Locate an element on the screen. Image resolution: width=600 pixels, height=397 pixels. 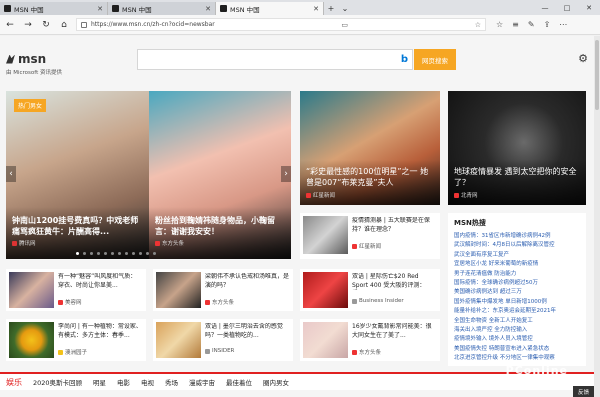
carousel-next-icon: › is located at coordinates (286, 174).